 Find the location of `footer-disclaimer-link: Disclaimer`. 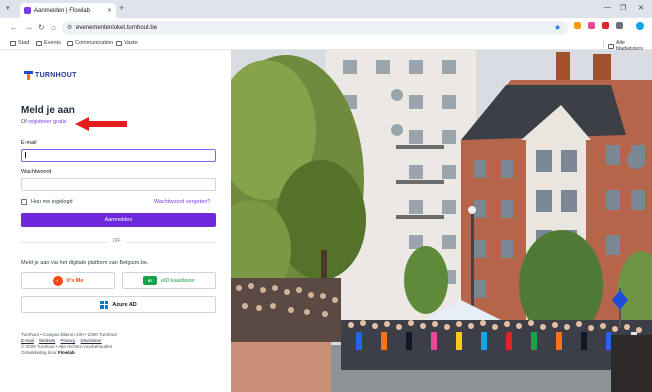

footer-disclaimer-link: Disclaimer is located at coordinates (91, 340).